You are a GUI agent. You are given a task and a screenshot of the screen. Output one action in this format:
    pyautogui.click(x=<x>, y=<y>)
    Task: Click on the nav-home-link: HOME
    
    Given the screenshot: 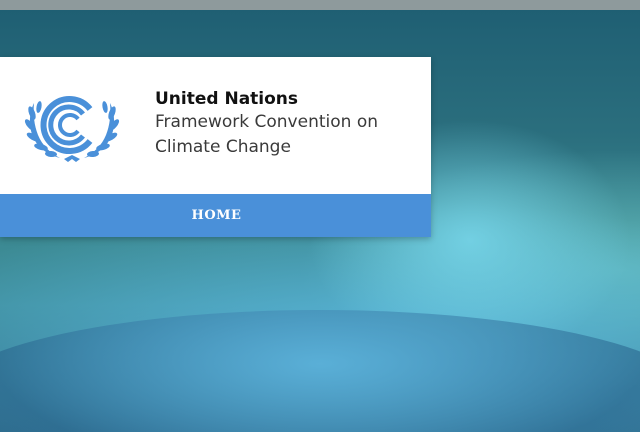 What is the action you would take?
    pyautogui.click(x=216, y=215)
    